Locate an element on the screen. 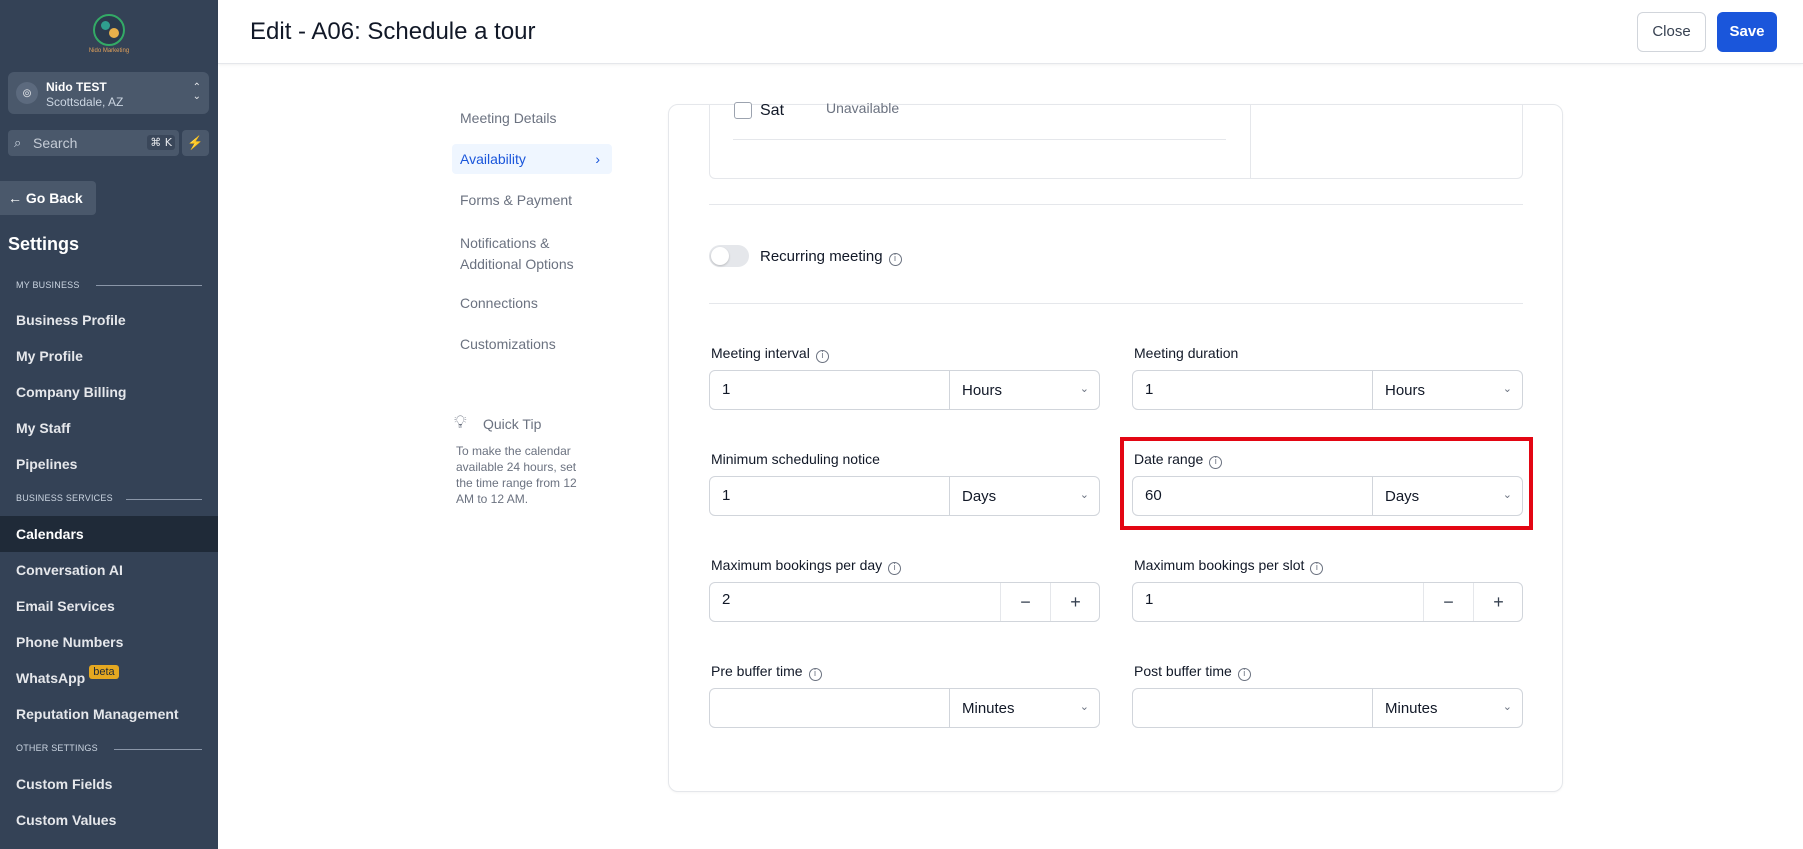 Image resolution: width=1803 pixels, height=849 pixels. lightbulb-icon: 💡︎ is located at coordinates (460, 422).